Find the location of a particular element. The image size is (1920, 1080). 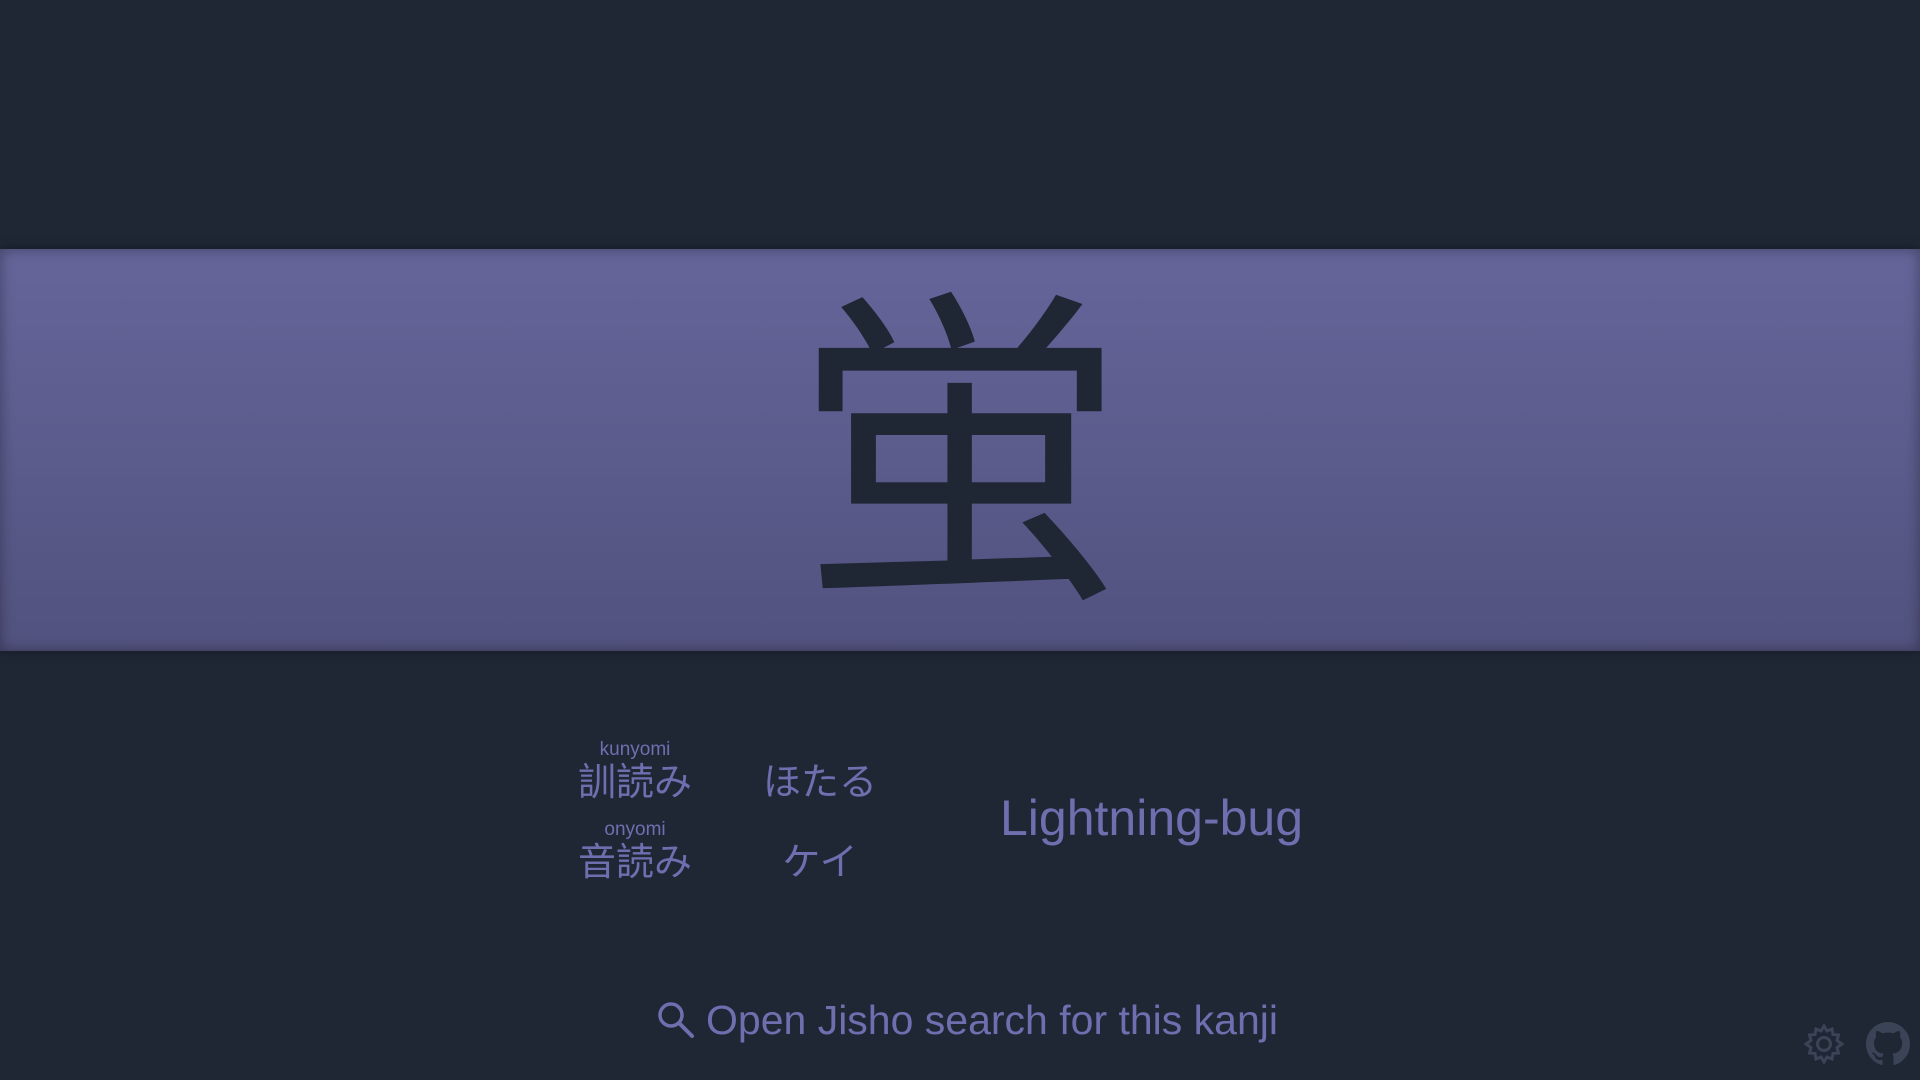

gear-icon is located at coordinates (1824, 1044).